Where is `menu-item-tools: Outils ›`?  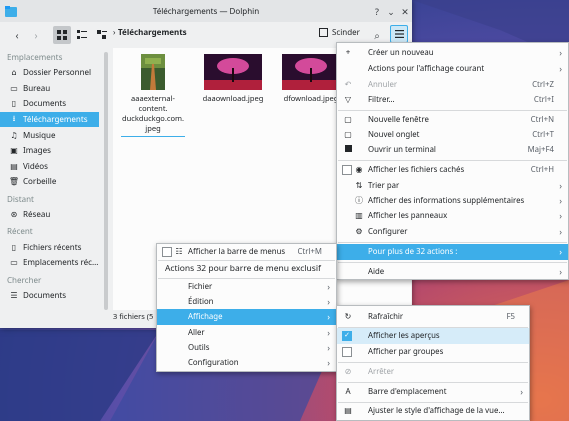 menu-item-tools: Outils › is located at coordinates (246, 348).